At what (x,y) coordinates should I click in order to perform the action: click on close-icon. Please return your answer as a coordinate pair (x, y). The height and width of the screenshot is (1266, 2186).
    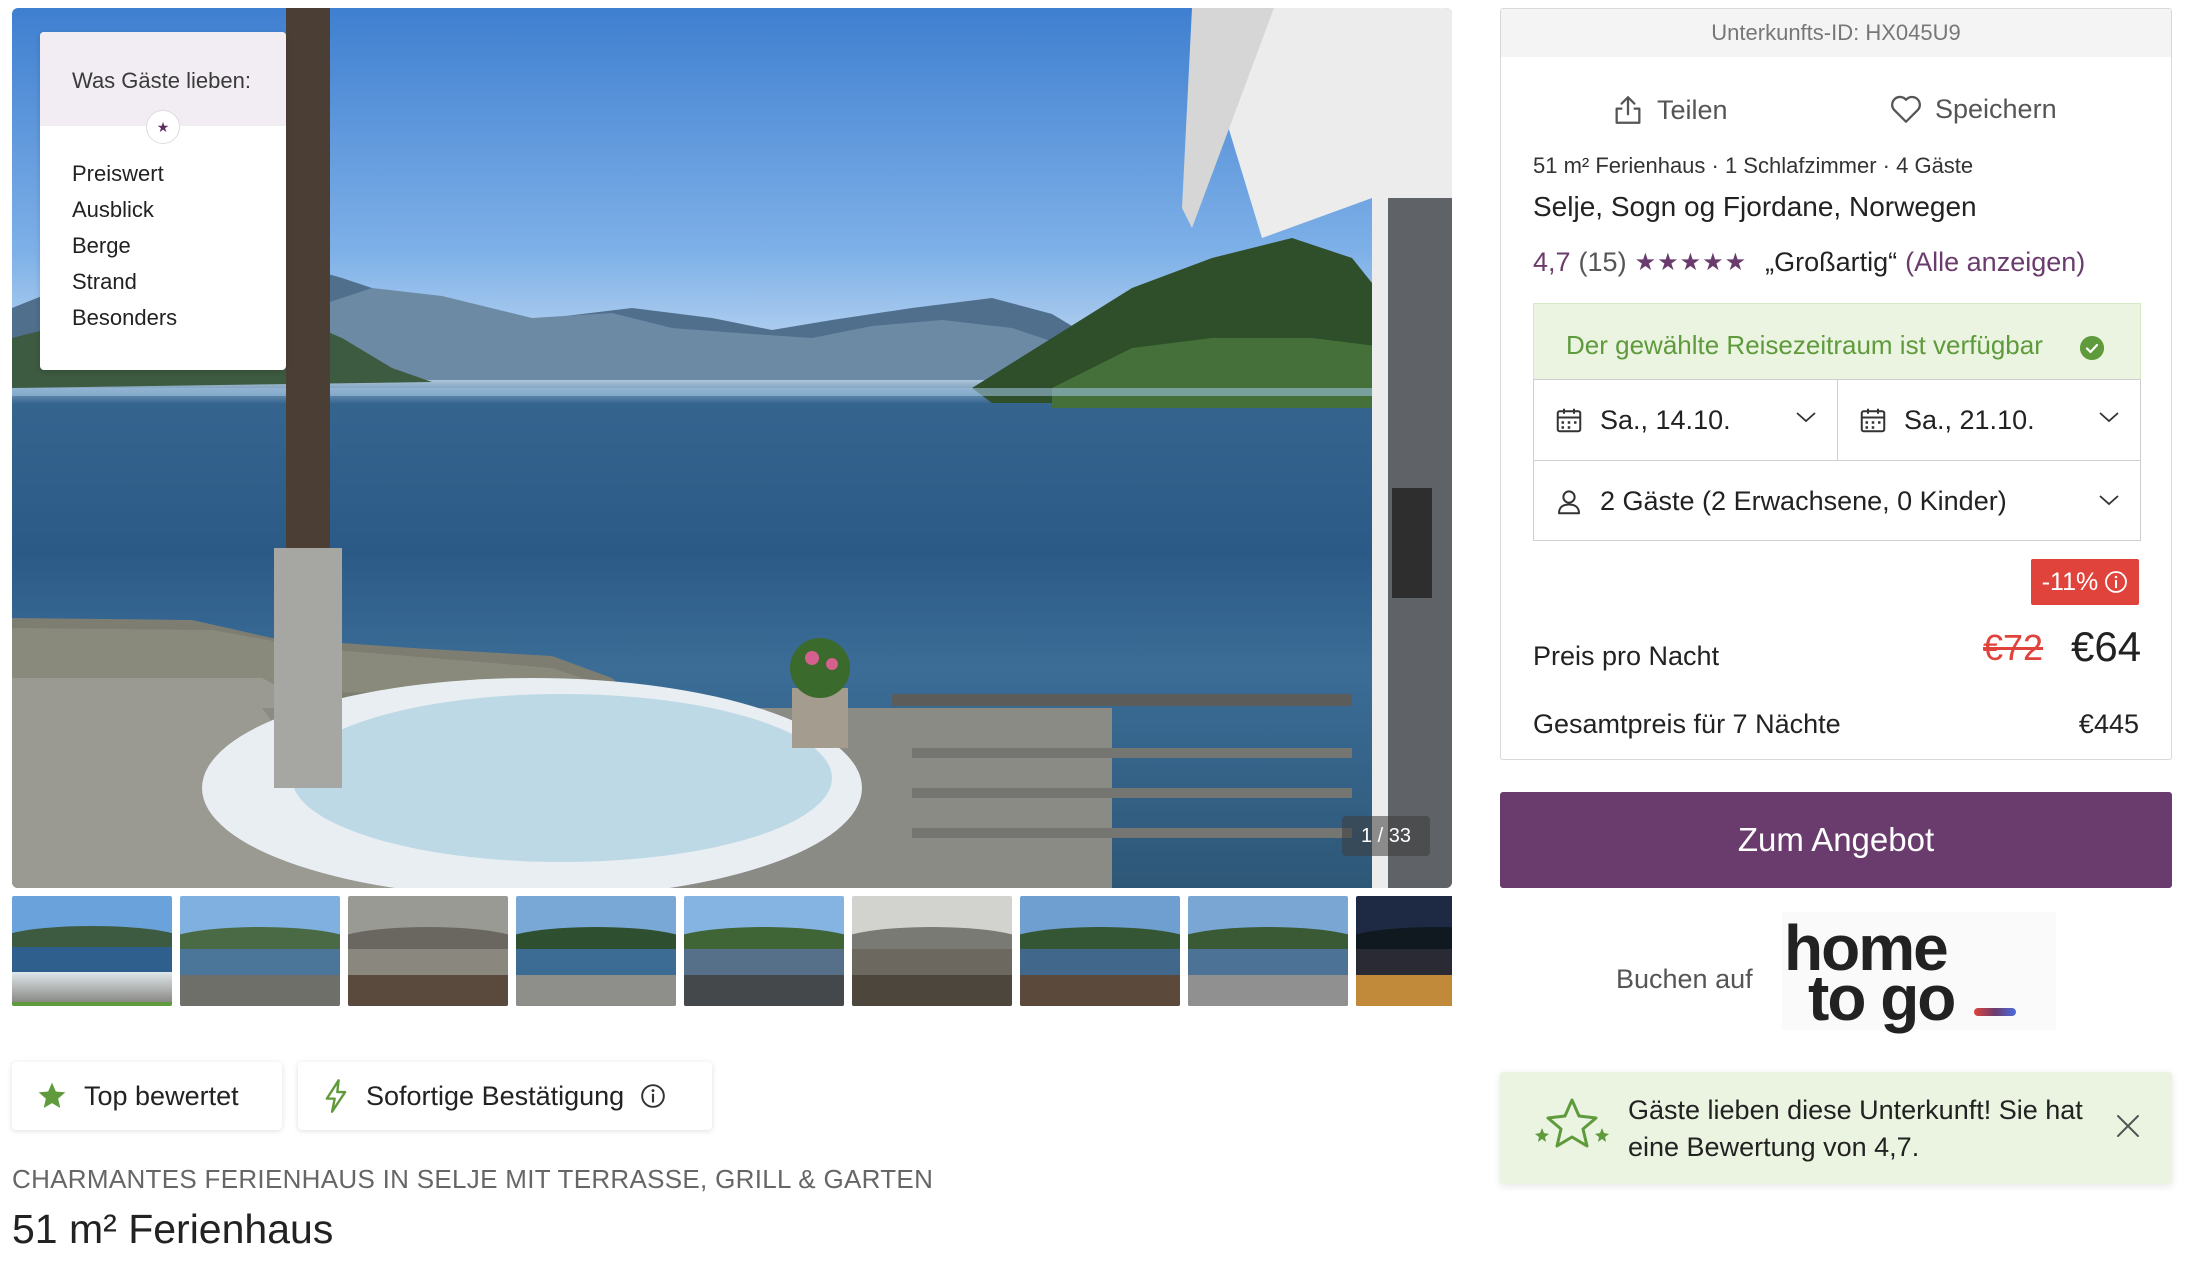
    Looking at the image, I should click on (2128, 1126).